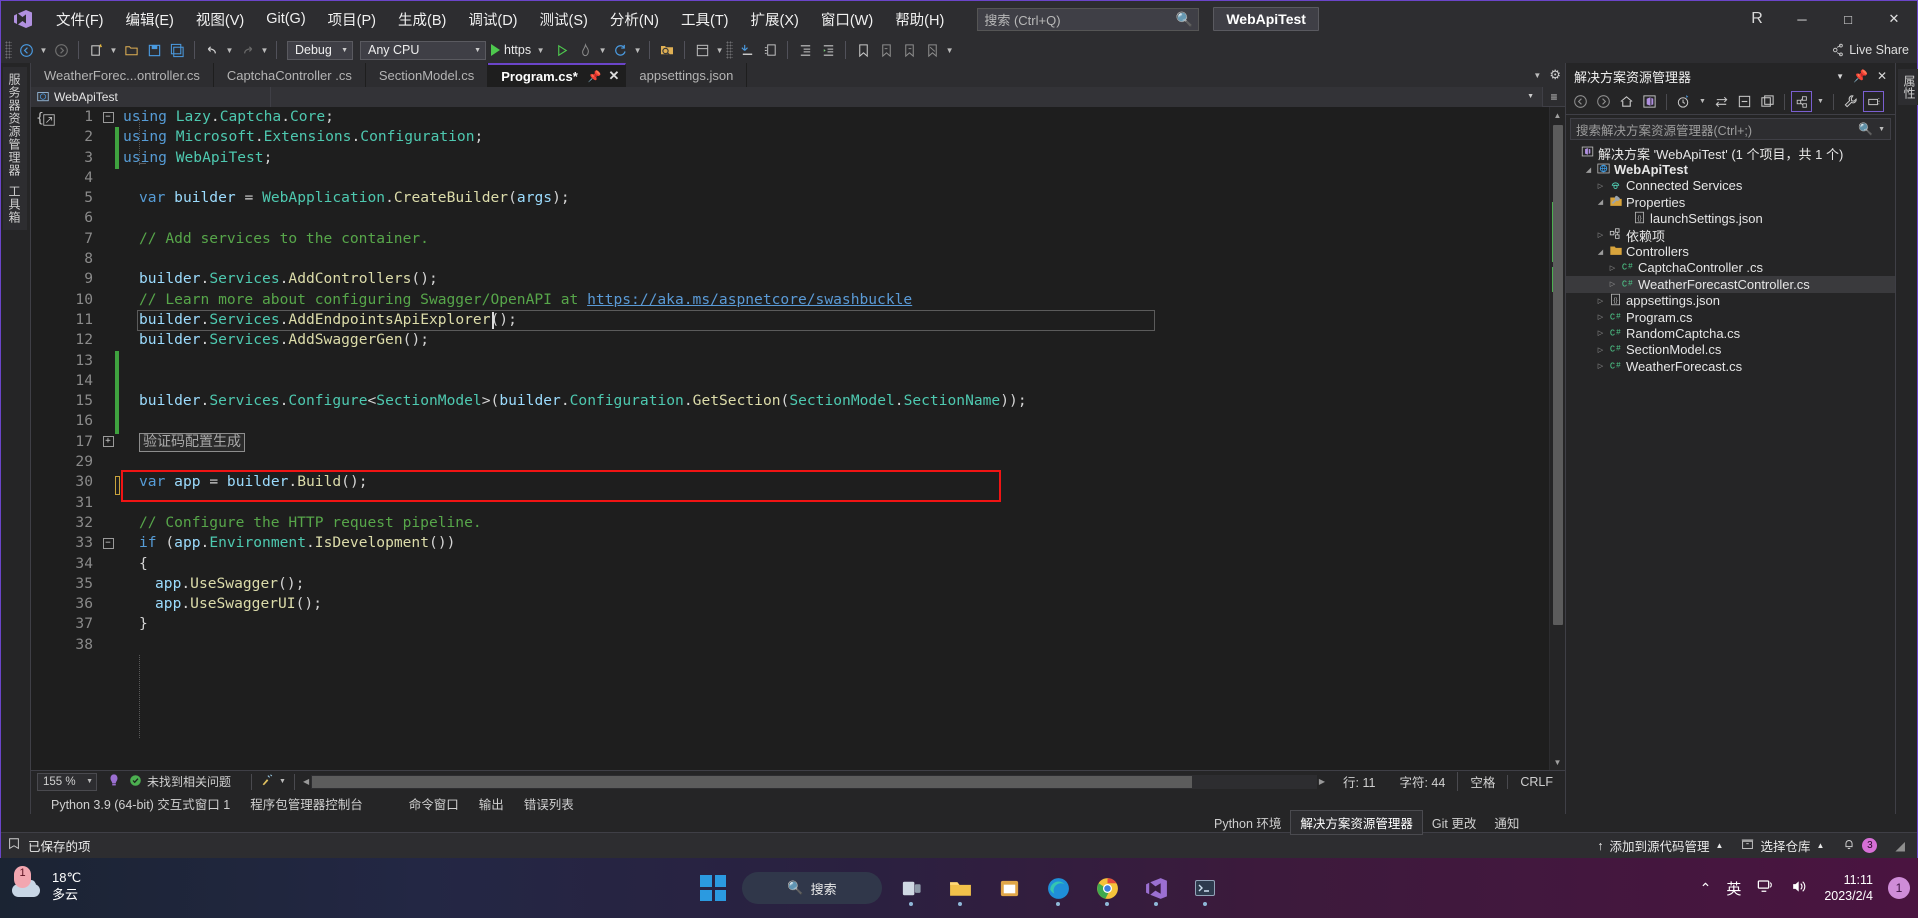 Image resolution: width=1918 pixels, height=918 pixels. Describe the element at coordinates (1733, 888) in the screenshot. I see `ime-indicator: 英` at that location.